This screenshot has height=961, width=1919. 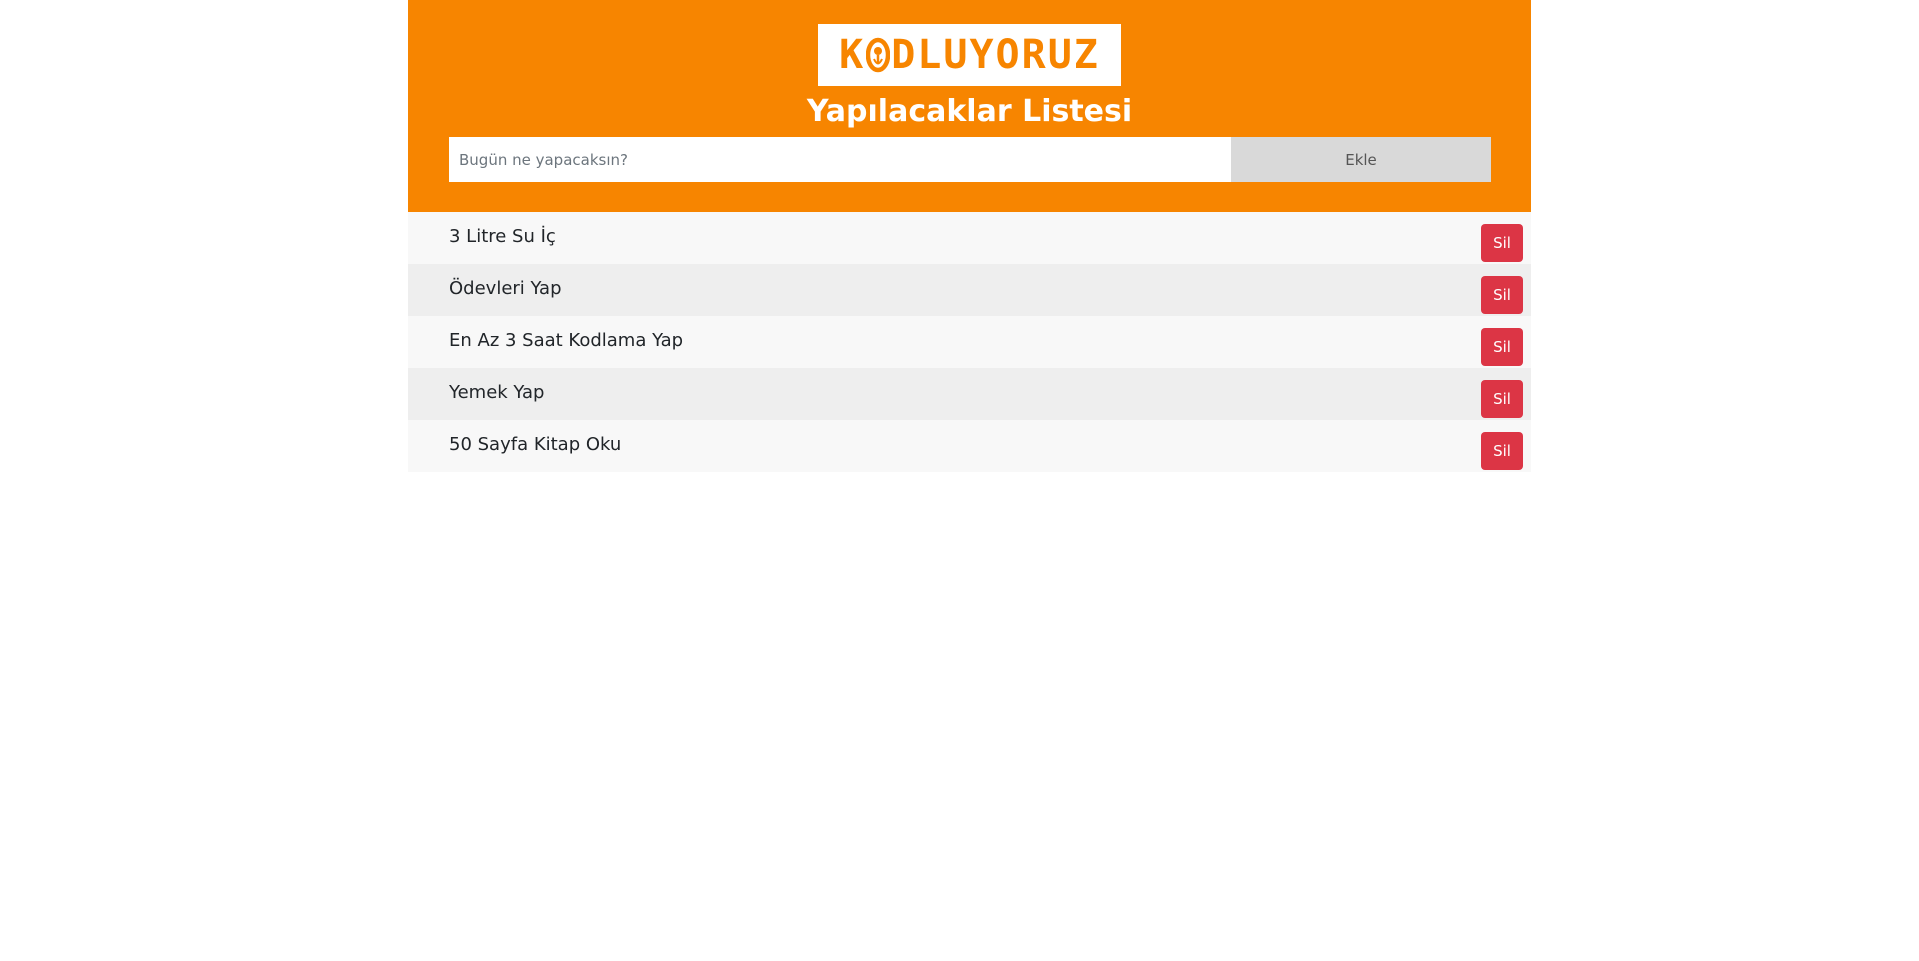 I want to click on list-item: 50 Sayfa Kitap Oku Sil, so click(x=969, y=446).